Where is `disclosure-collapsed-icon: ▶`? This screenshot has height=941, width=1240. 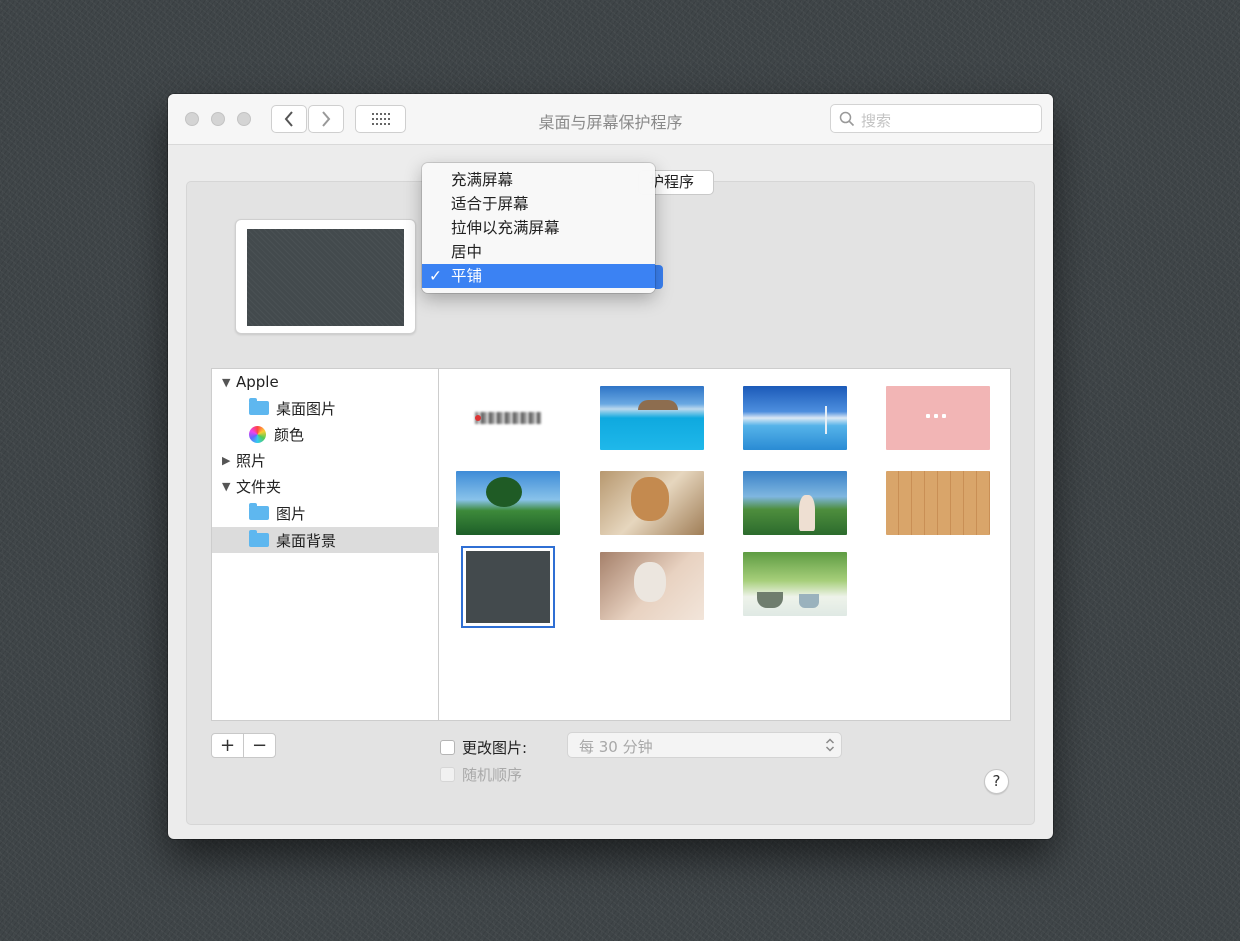 disclosure-collapsed-icon: ▶ is located at coordinates (229, 460).